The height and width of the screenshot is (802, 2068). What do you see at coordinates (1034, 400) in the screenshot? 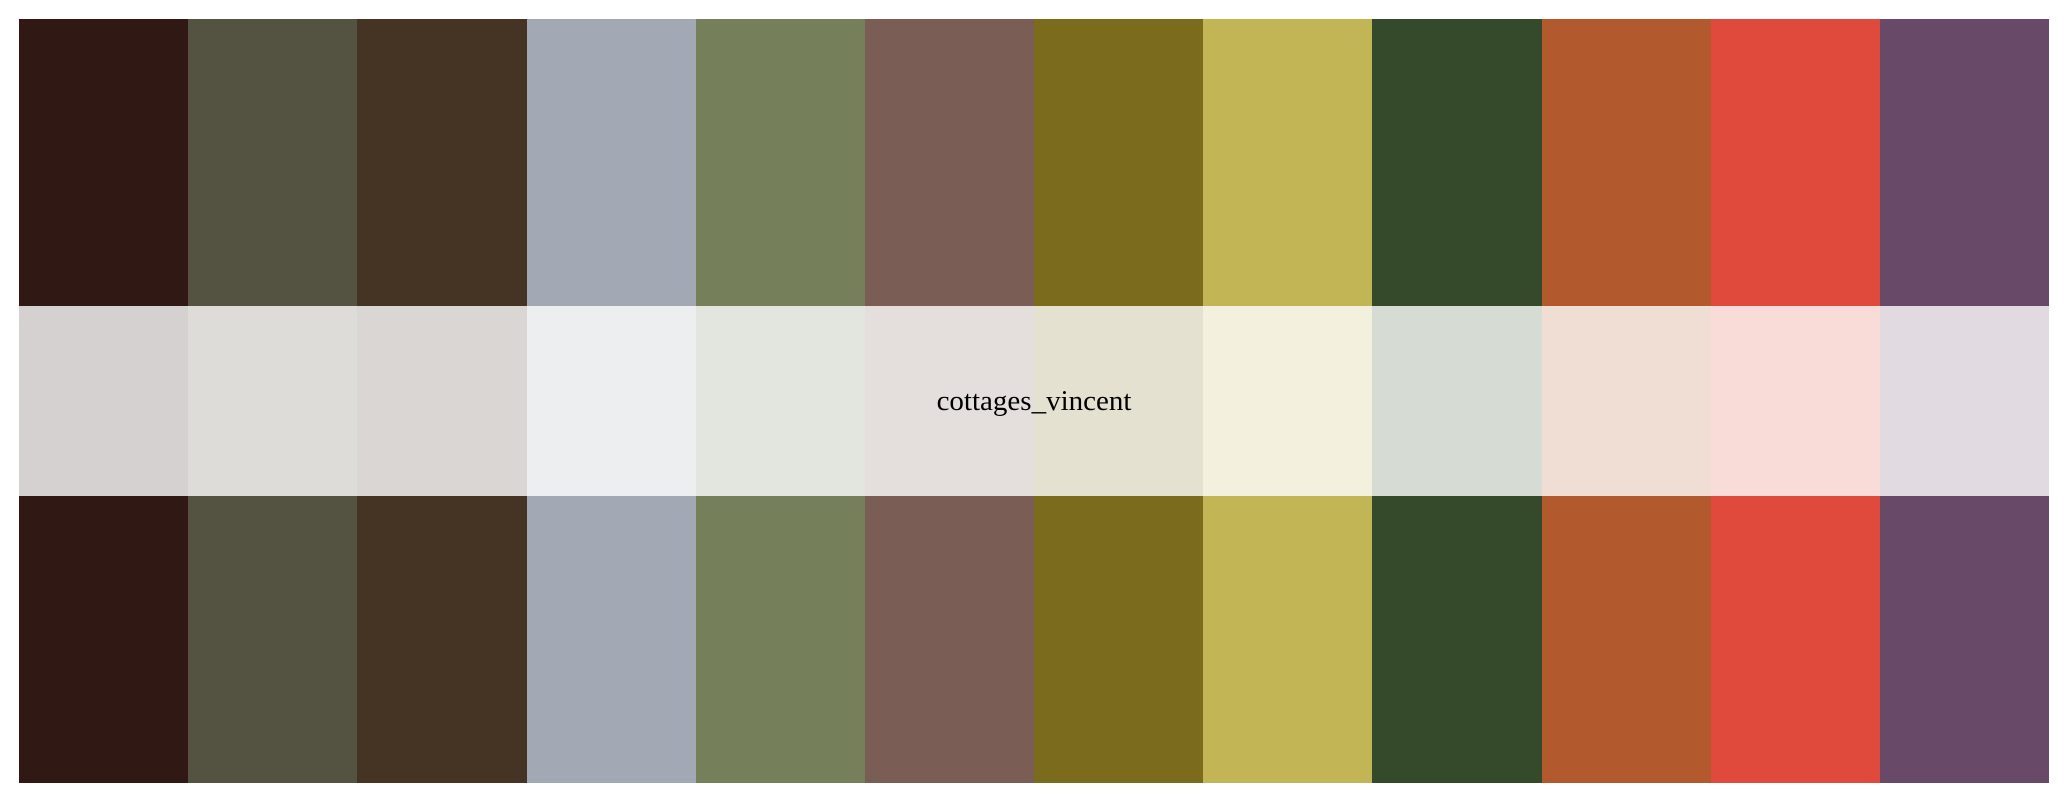
I see `palette-title: cottages_vincent` at bounding box center [1034, 400].